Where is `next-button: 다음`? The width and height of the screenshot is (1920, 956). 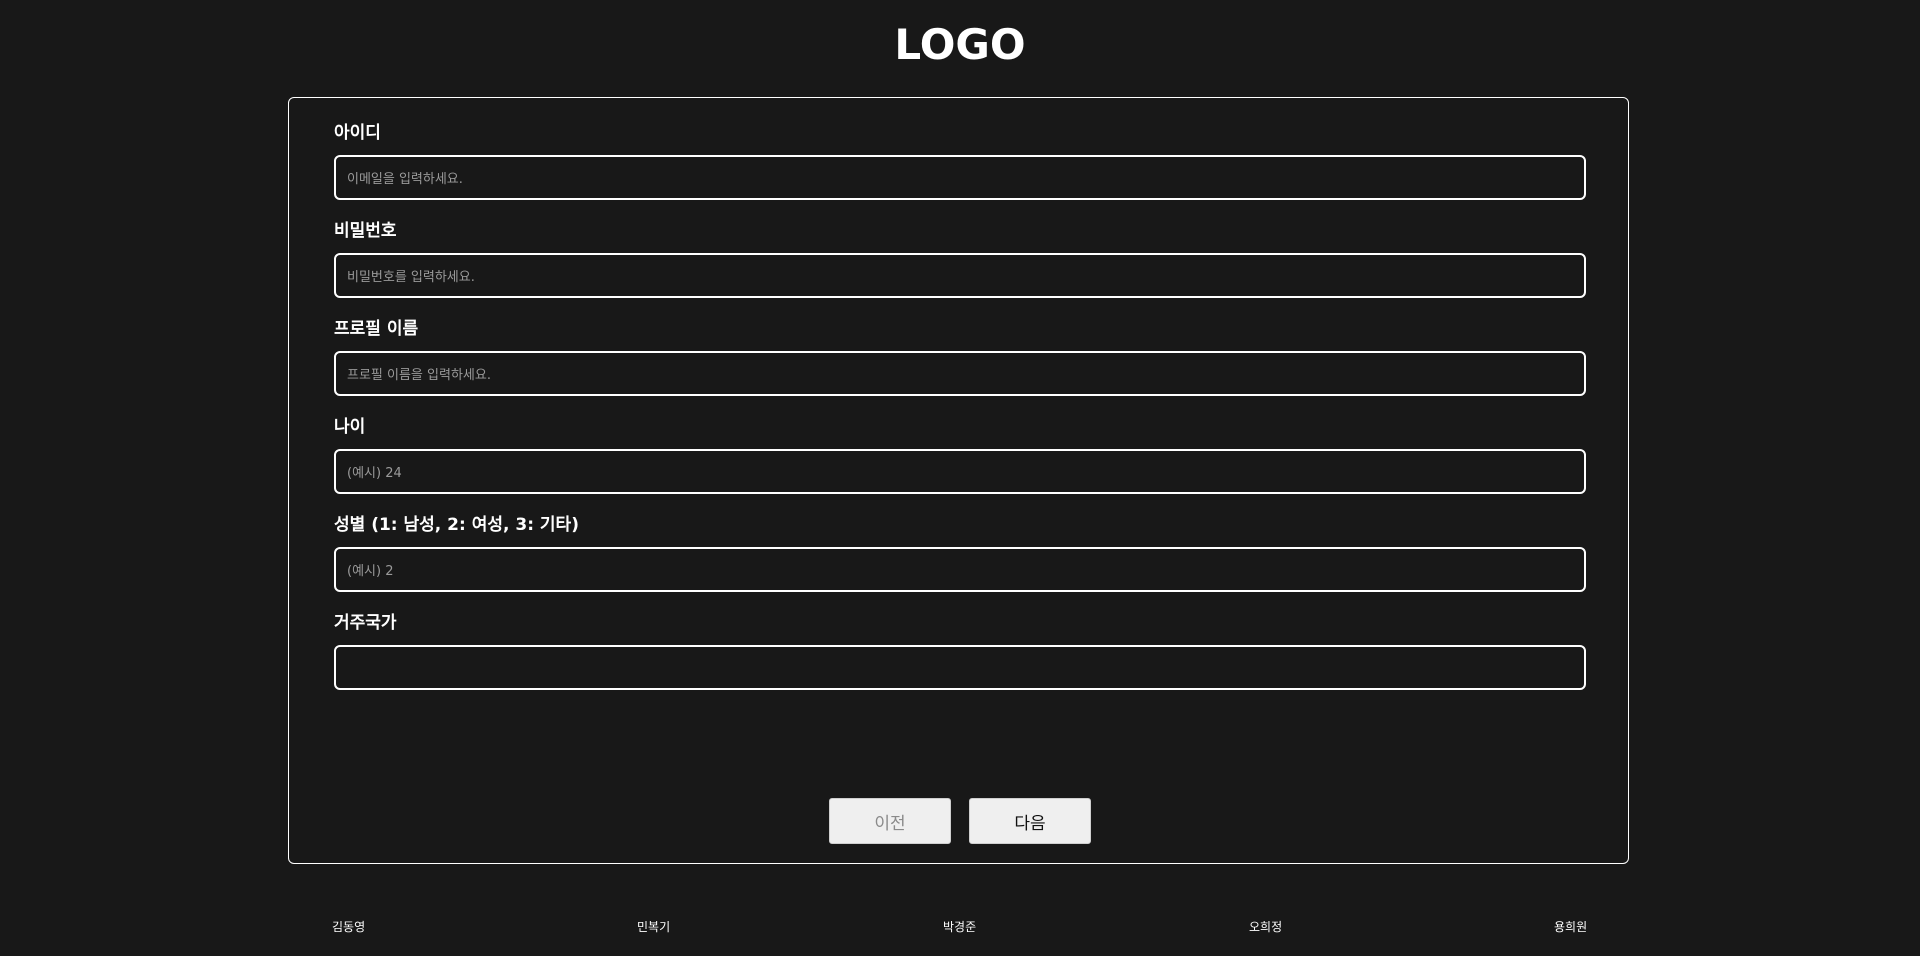 next-button: 다음 is located at coordinates (1030, 821).